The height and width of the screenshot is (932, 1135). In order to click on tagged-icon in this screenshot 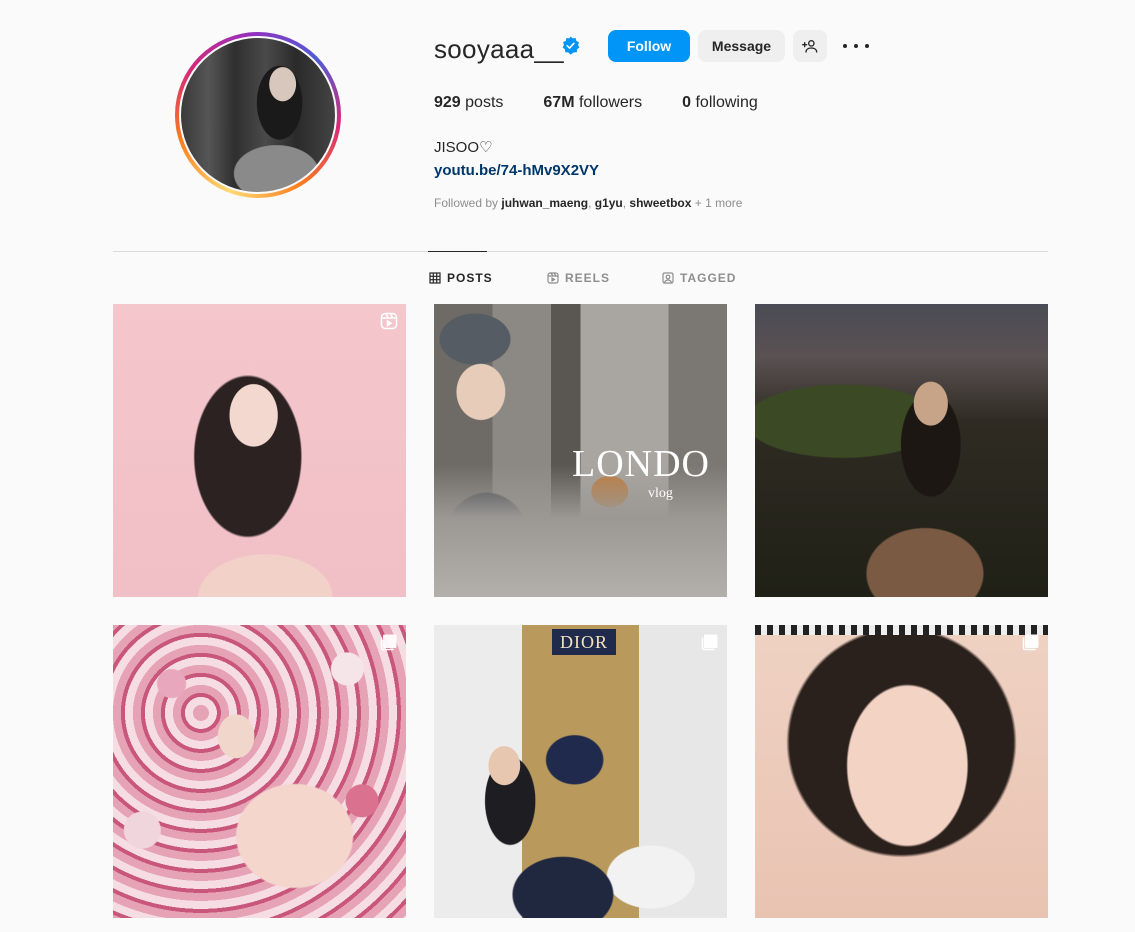, I will do `click(668, 278)`.